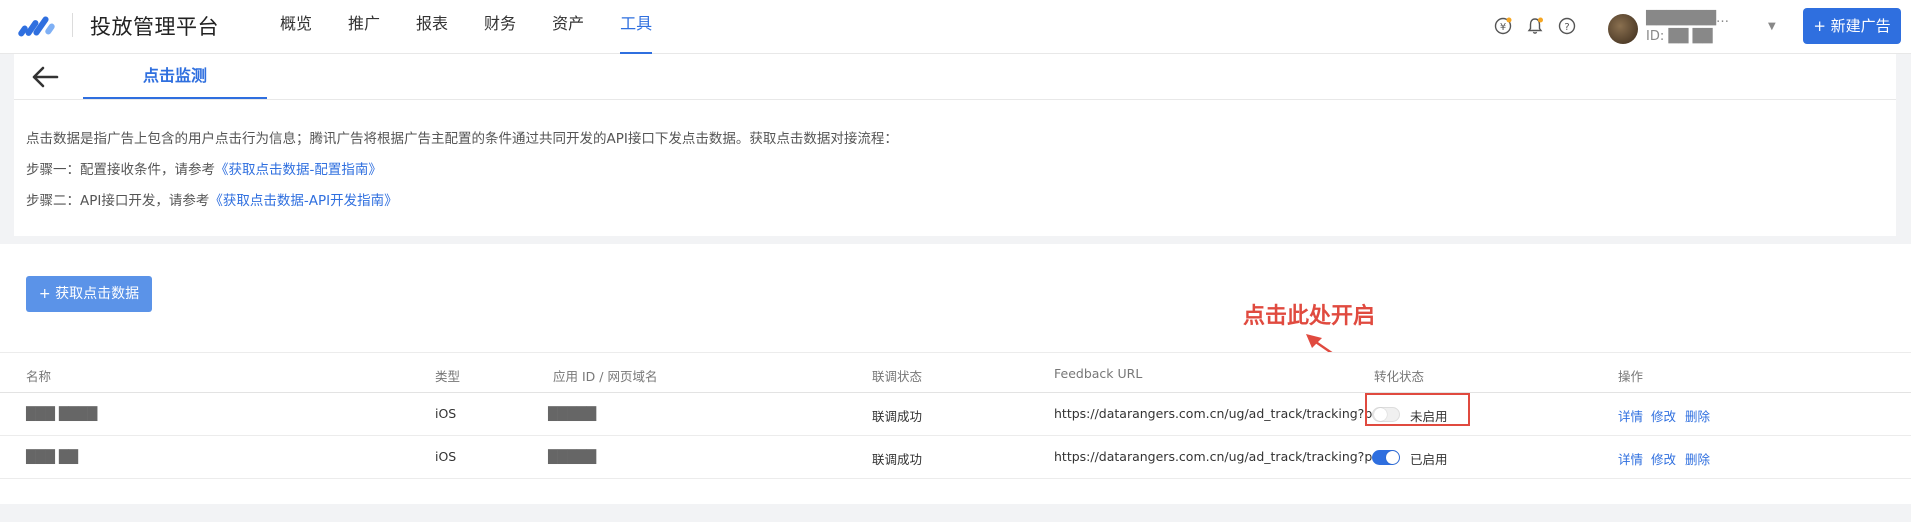 Image resolution: width=1911 pixels, height=522 pixels. What do you see at coordinates (303, 201) in the screenshot?
I see `api-guide-link: 《获取点击数据-API开发指南》` at bounding box center [303, 201].